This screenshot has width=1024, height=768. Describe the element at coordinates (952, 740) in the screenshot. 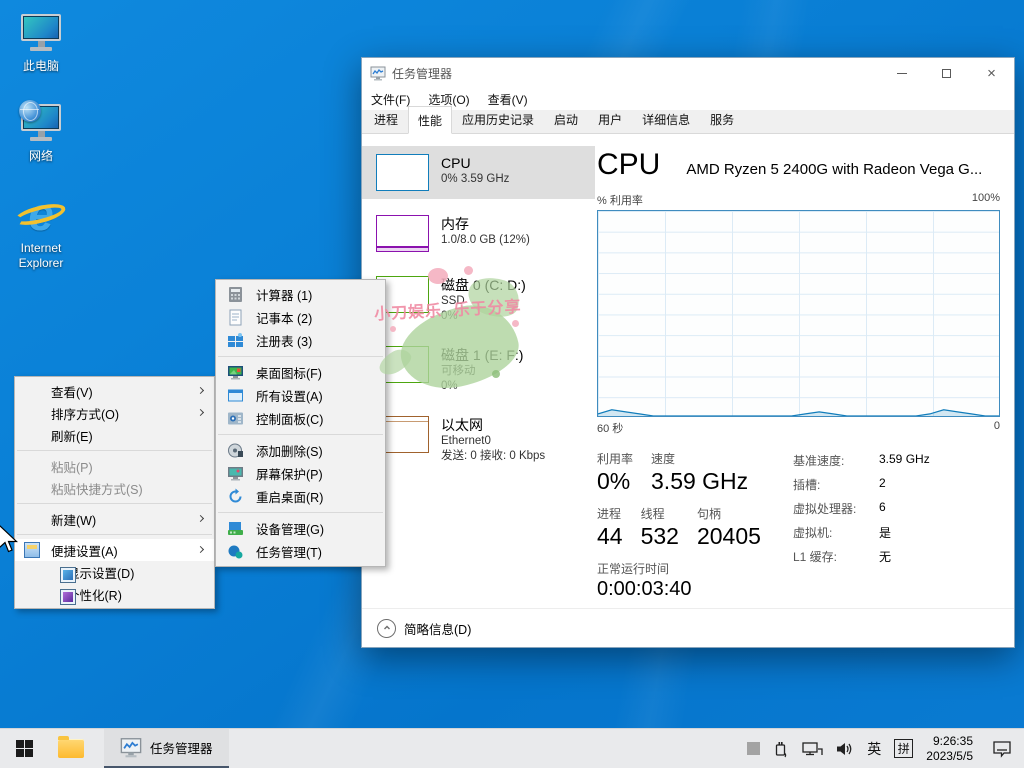

I see `clock-time: 9:26:35` at that location.